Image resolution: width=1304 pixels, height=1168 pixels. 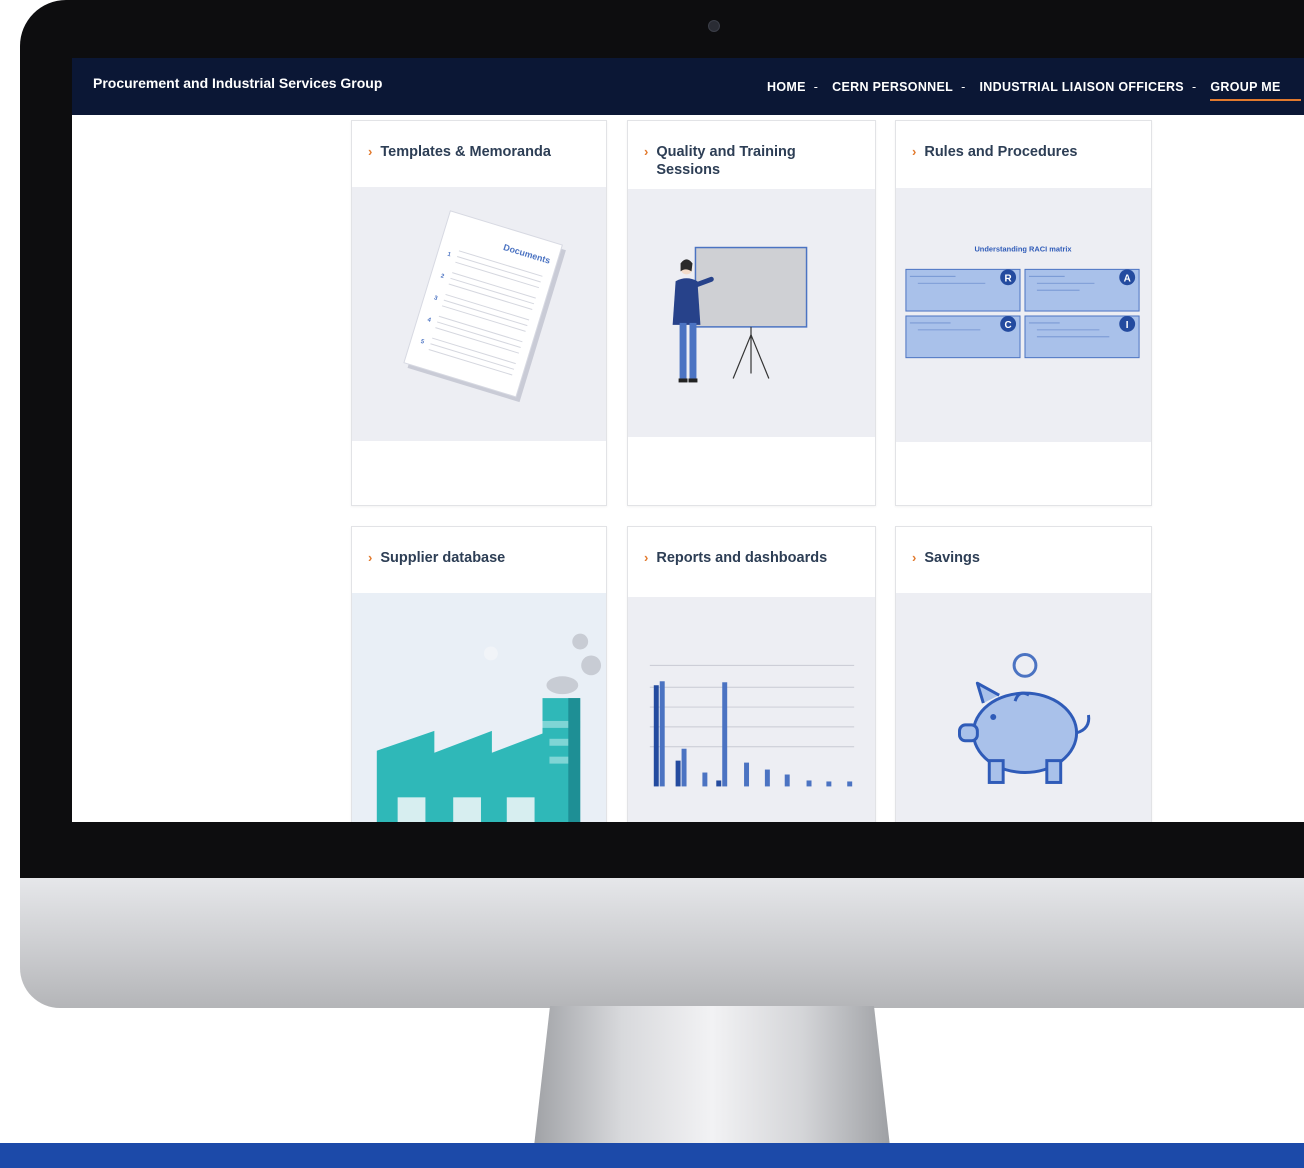 What do you see at coordinates (1008, 325) in the screenshot?
I see `svg-text: C` at bounding box center [1008, 325].